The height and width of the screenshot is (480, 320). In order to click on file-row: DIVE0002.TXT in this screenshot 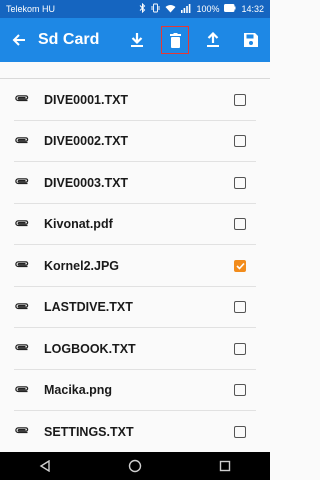, I will do `click(135, 142)`.